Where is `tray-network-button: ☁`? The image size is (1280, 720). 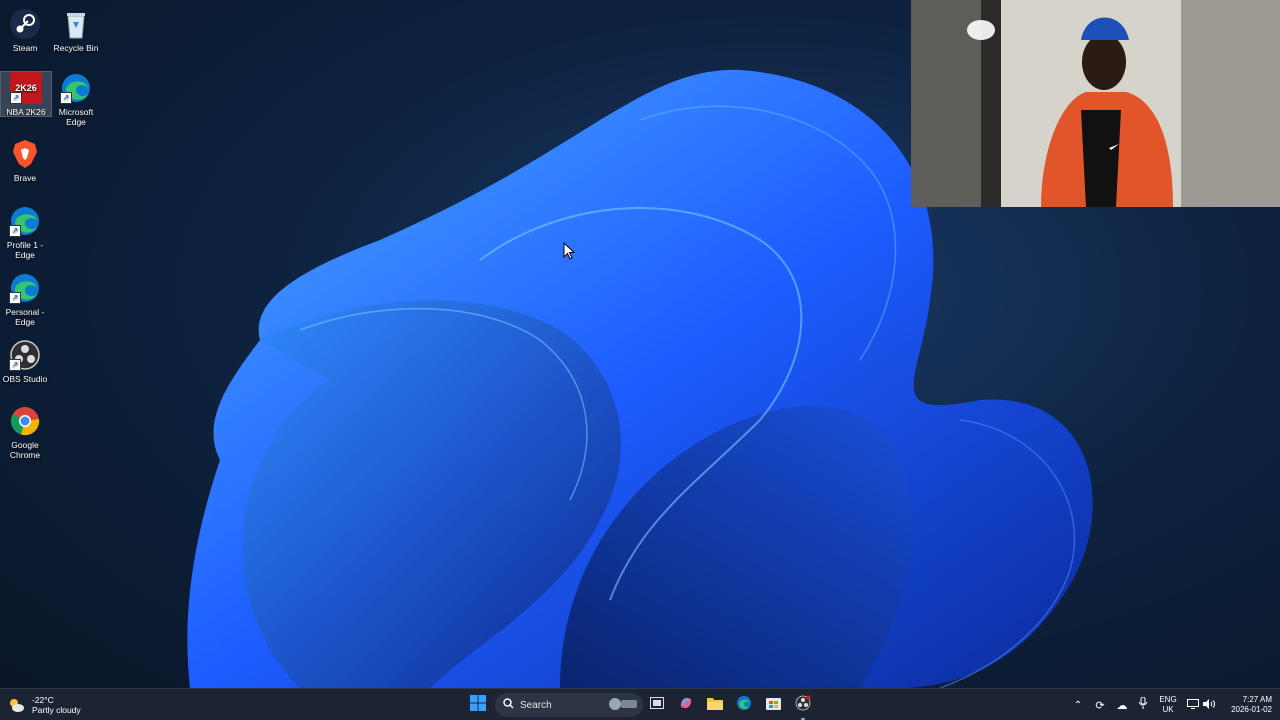
tray-network-button: ☁ is located at coordinates (1122, 705).